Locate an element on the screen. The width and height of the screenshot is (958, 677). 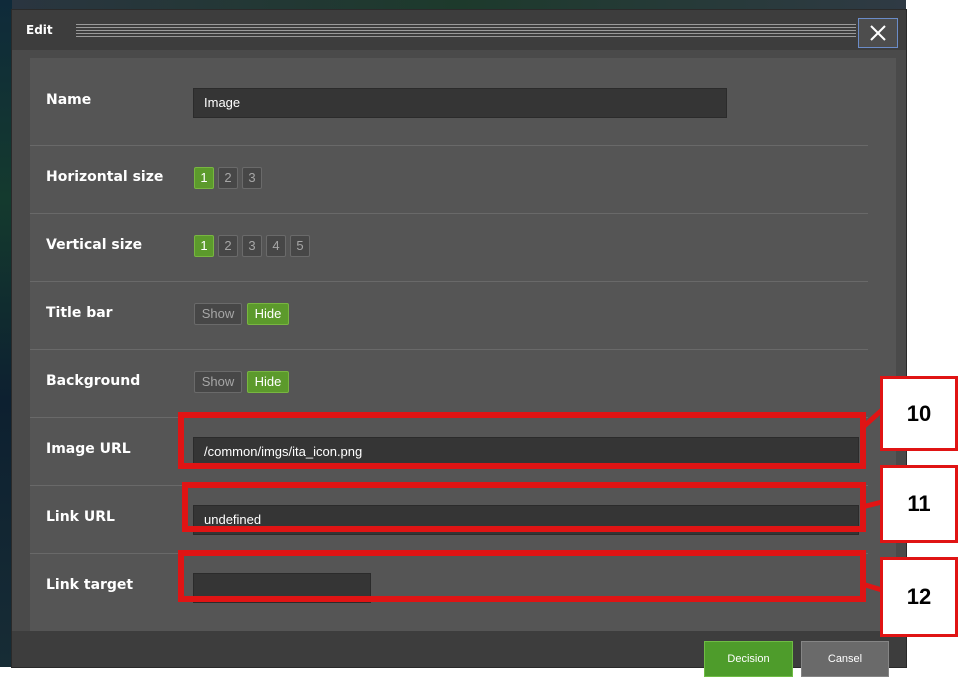
close-icon is located at coordinates (878, 33).